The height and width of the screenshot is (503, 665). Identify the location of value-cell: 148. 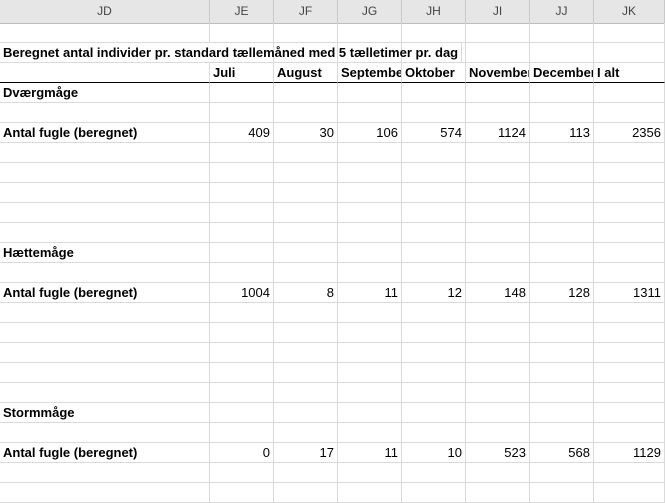
(498, 293).